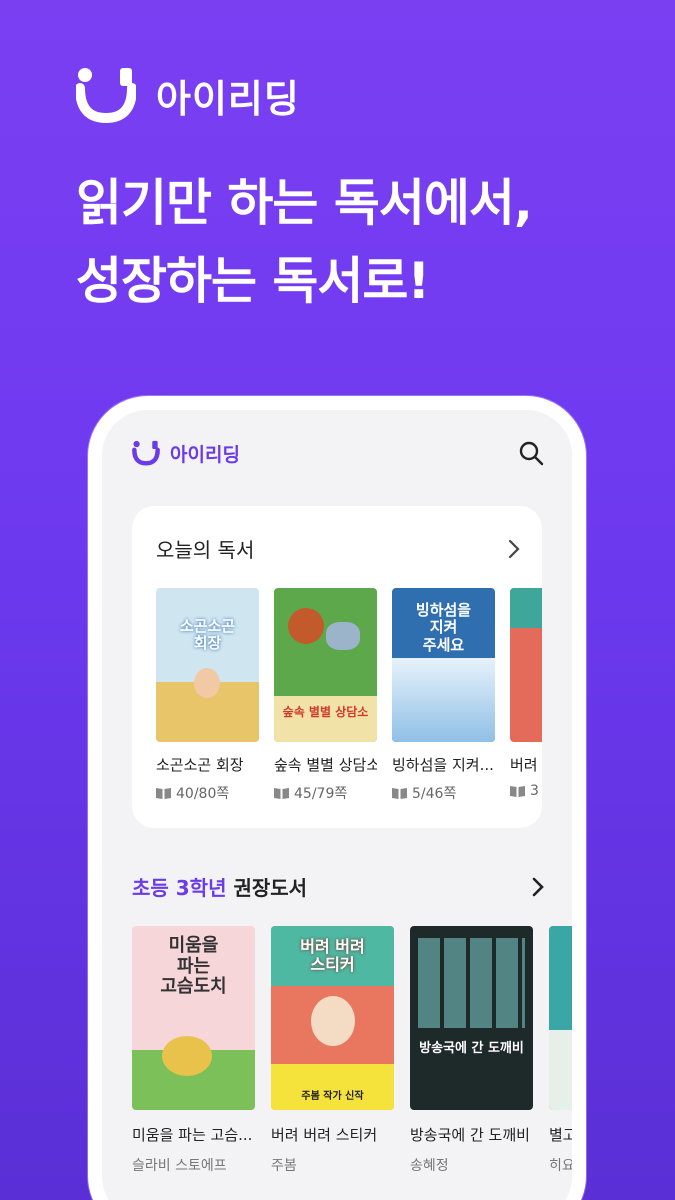 This screenshot has height=1200, width=675. What do you see at coordinates (560, 1166) in the screenshot?
I see `book-author: 히요` at bounding box center [560, 1166].